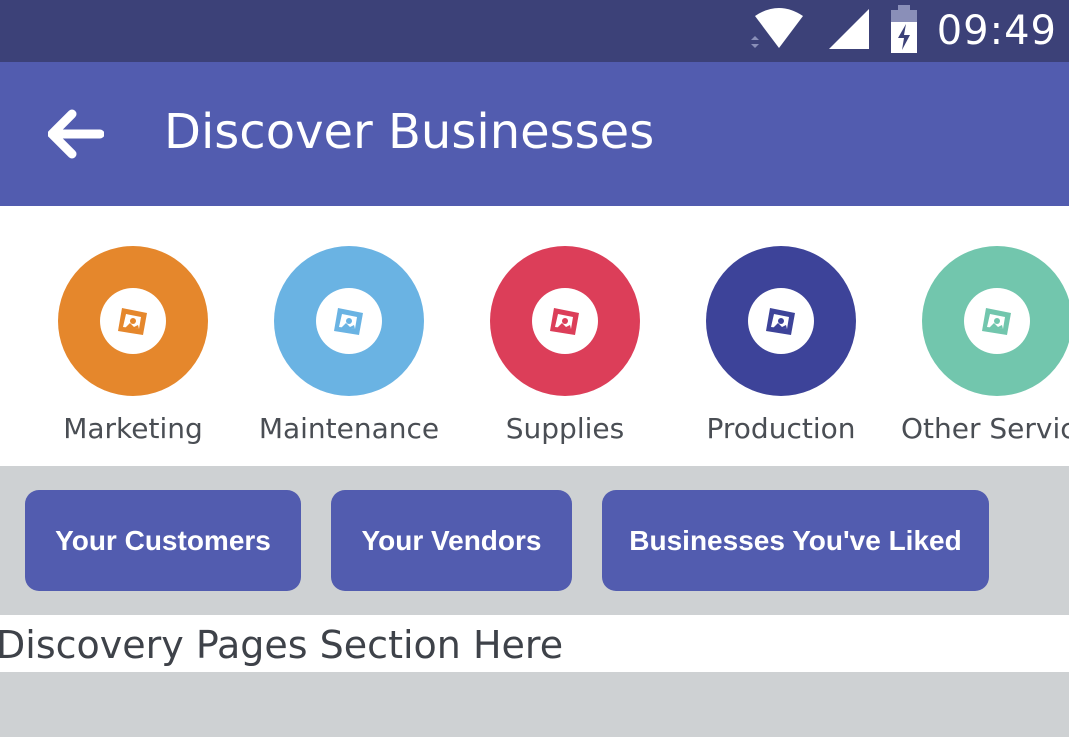  What do you see at coordinates (565, 428) in the screenshot?
I see `category-label: Supplies` at bounding box center [565, 428].